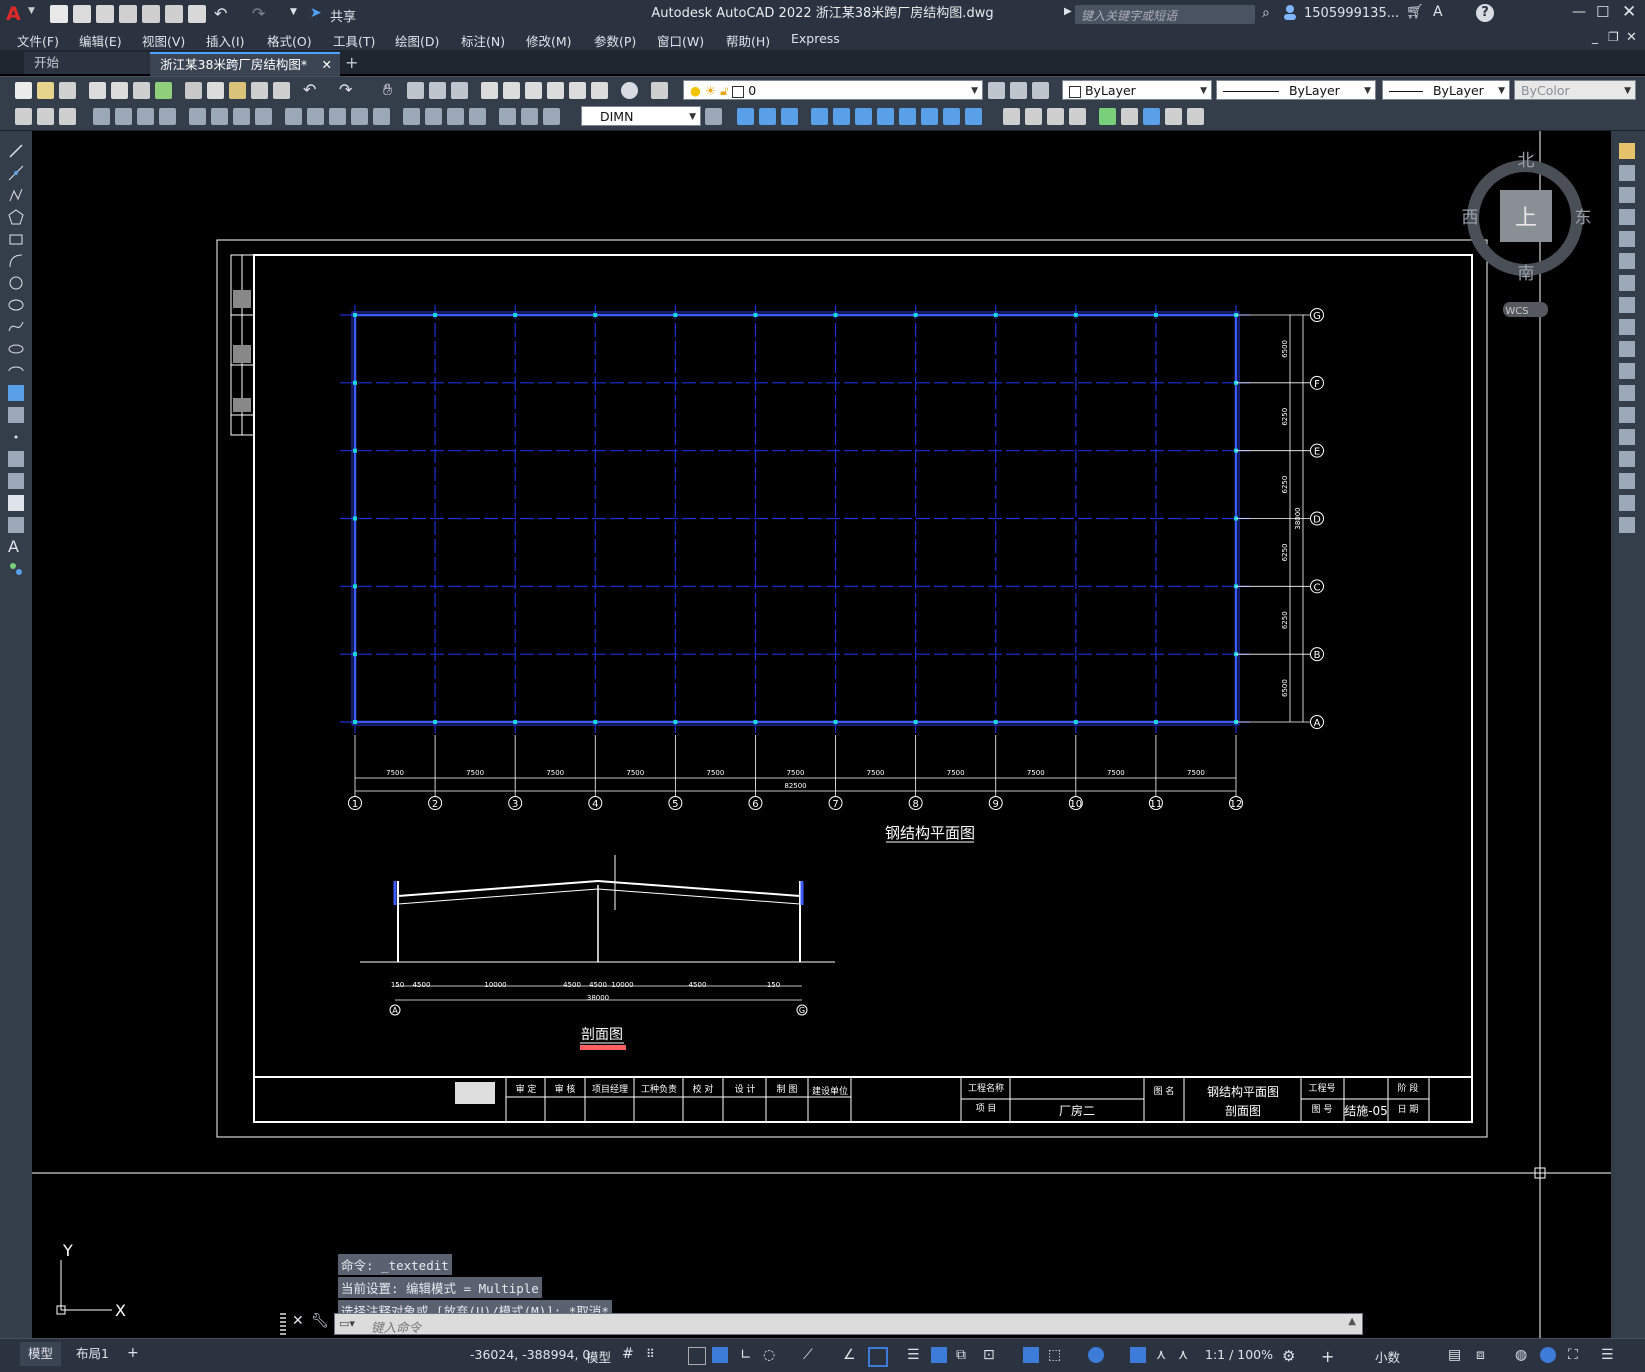 The height and width of the screenshot is (1372, 1645). What do you see at coordinates (1627, 503) in the screenshot?
I see `blend-panel-icon` at bounding box center [1627, 503].